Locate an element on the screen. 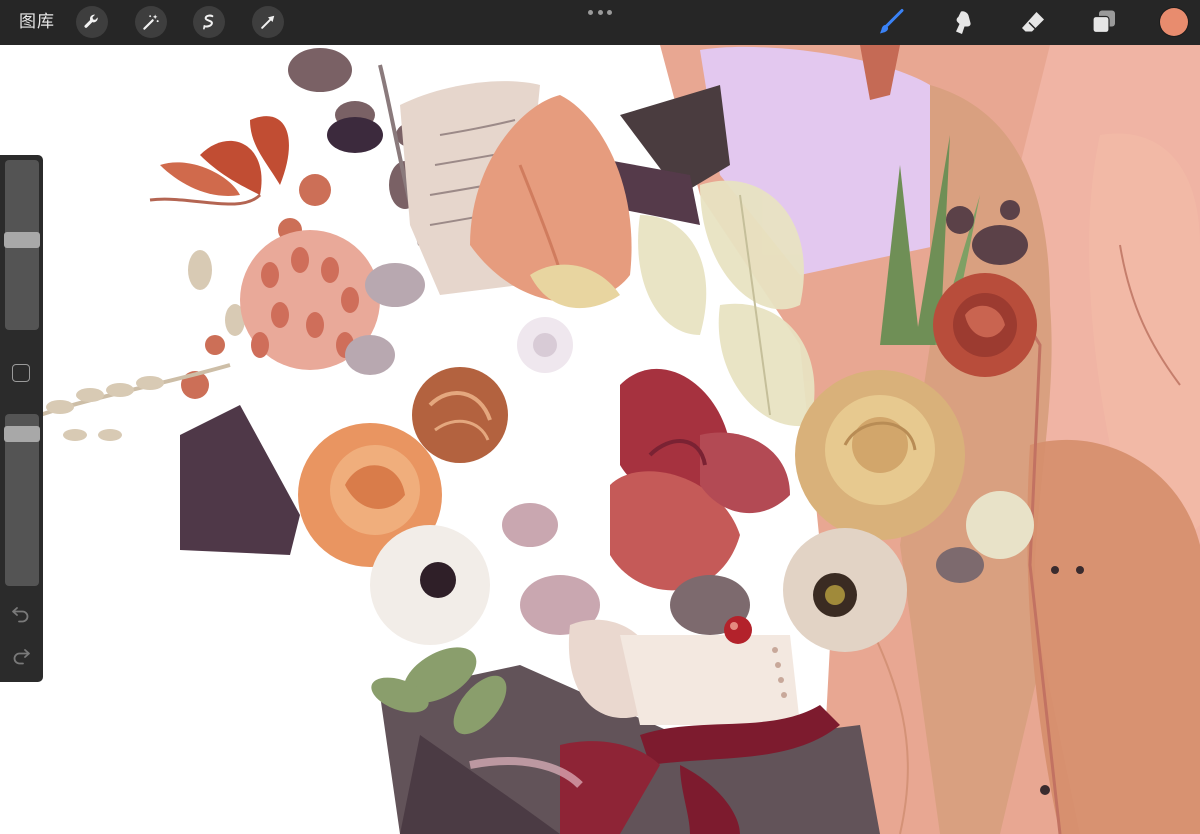 The height and width of the screenshot is (834, 1200). undo-icon is located at coordinates (21, 613).